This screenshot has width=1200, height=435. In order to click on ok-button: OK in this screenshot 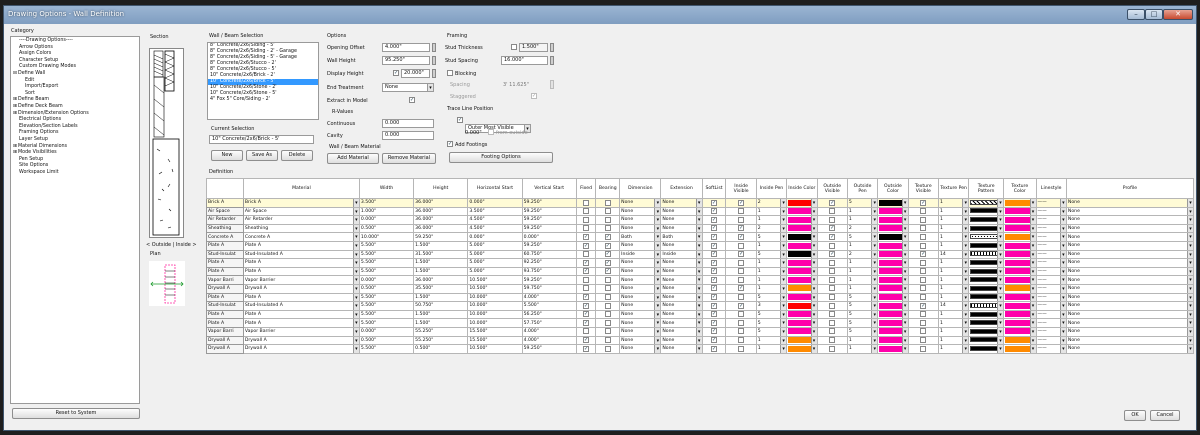, I will do `click(1135, 415)`.